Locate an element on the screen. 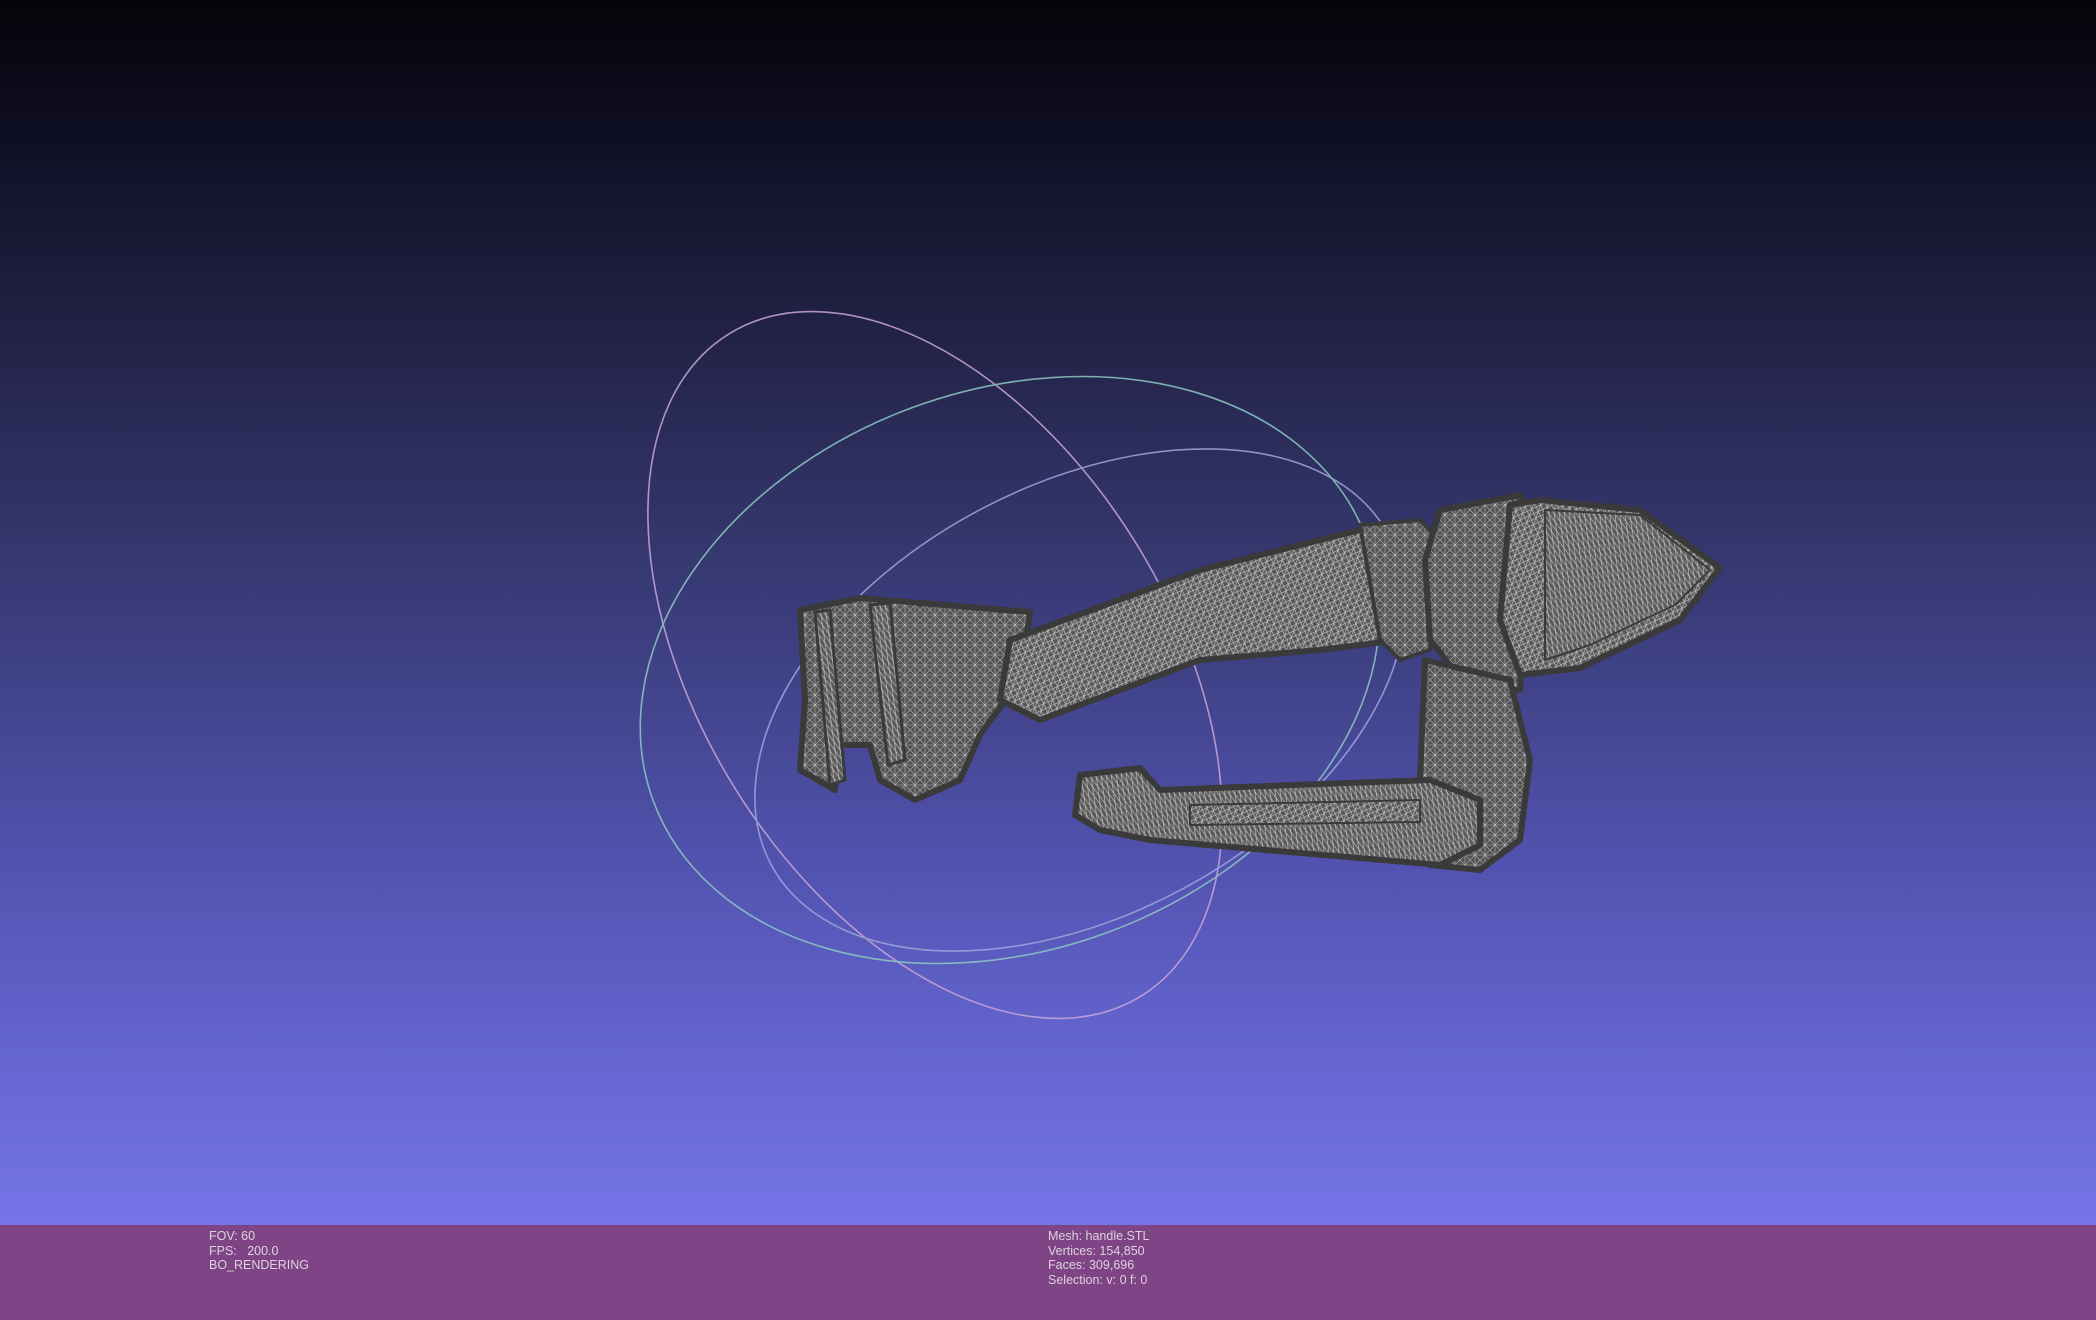 The width and height of the screenshot is (2096, 1320). selection-label: Selection: v: 0 f: 0 is located at coordinates (1098, 1279).